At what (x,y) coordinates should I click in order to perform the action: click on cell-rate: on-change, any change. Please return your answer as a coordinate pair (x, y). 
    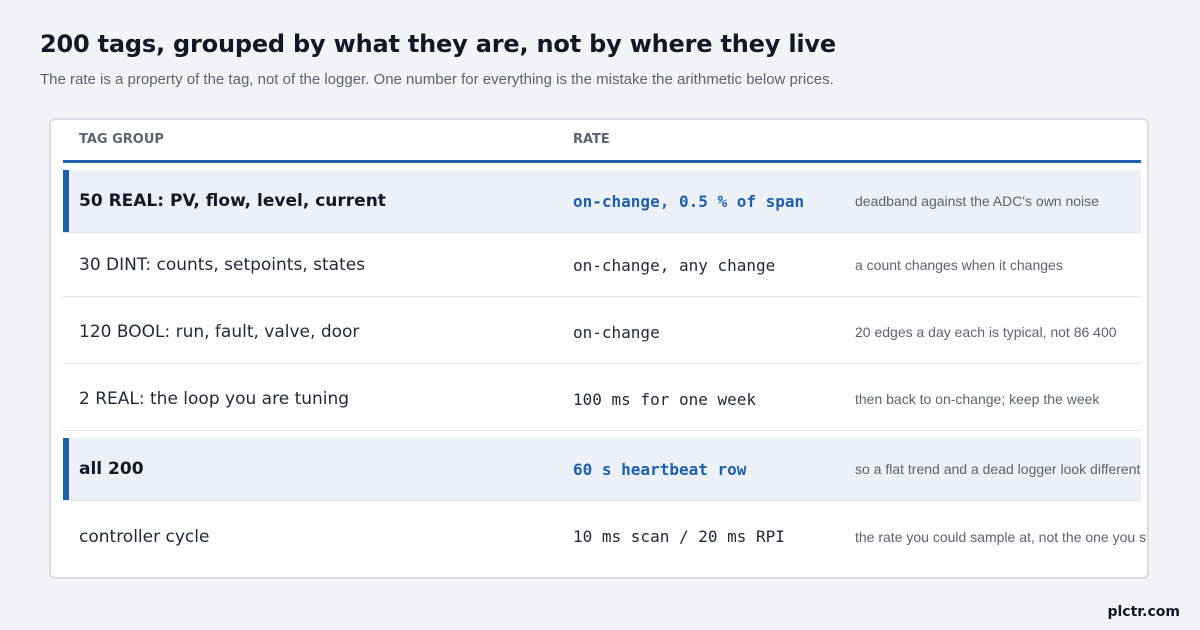
    Looking at the image, I should click on (674, 265).